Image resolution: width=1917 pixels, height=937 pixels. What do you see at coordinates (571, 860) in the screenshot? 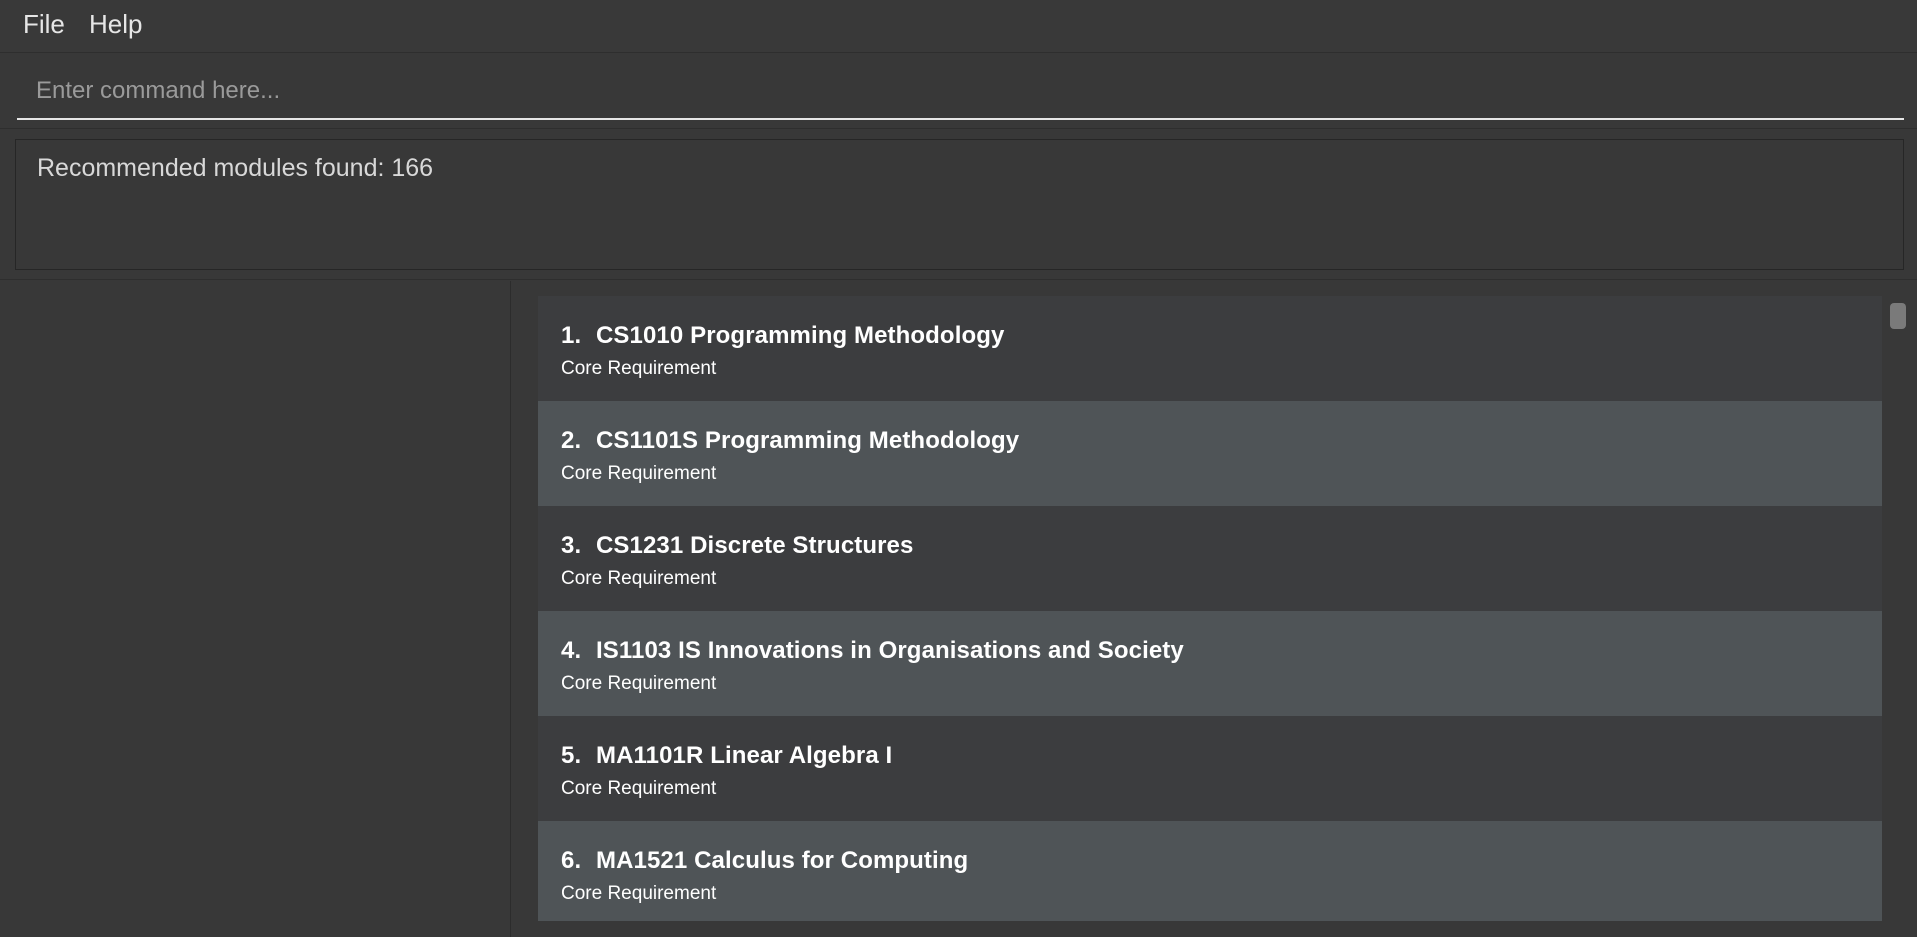
I see `module-index: 6.` at bounding box center [571, 860].